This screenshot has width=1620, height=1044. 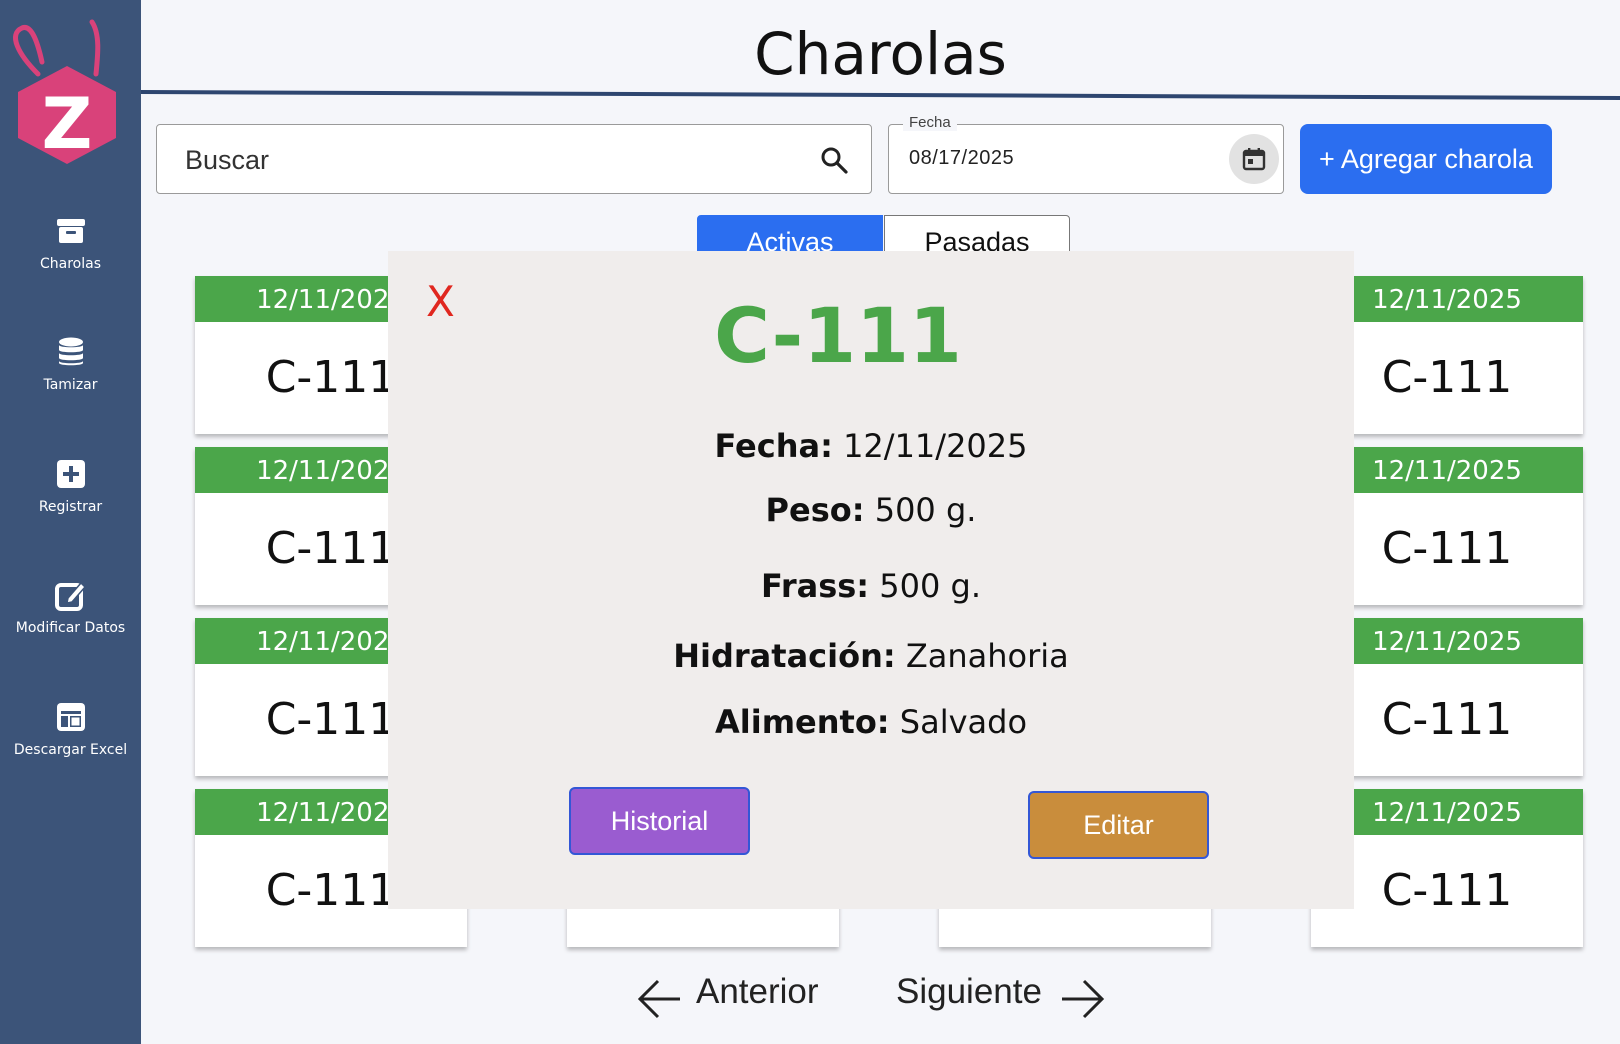 I want to click on logo-letter: Z, so click(x=67, y=123).